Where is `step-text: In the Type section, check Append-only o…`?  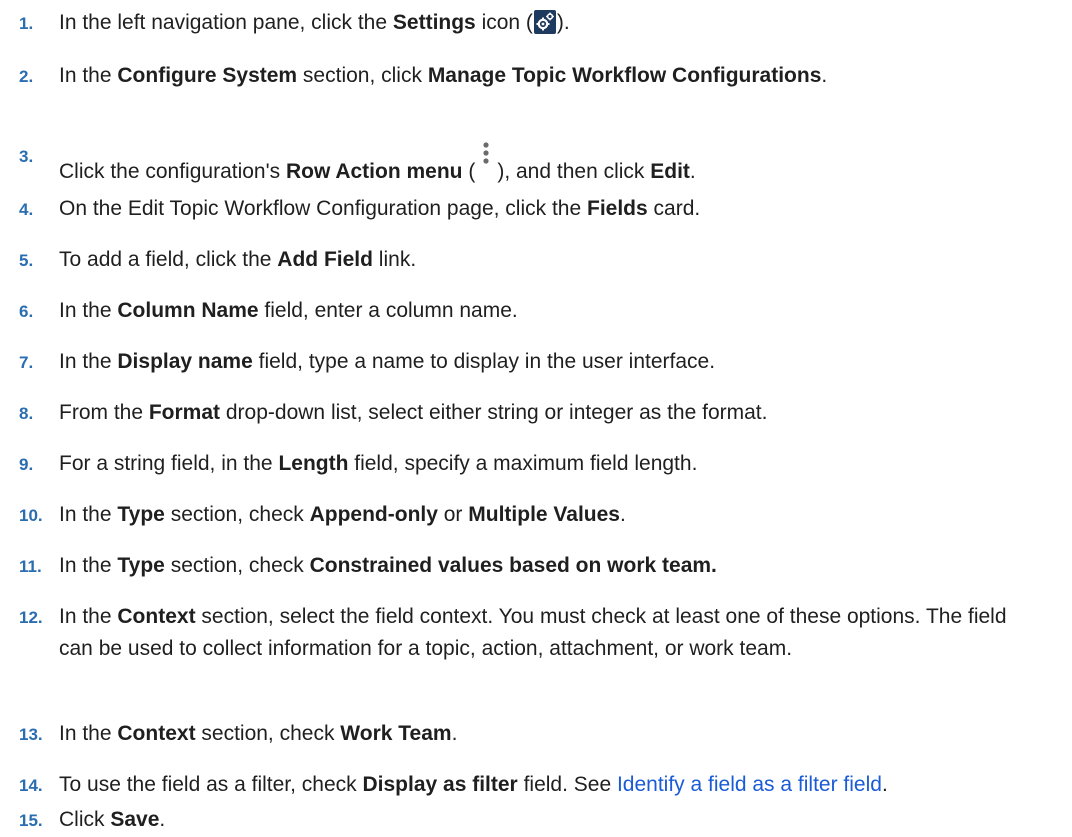 step-text: In the Type section, check Append-only o… is located at coordinates (342, 514).